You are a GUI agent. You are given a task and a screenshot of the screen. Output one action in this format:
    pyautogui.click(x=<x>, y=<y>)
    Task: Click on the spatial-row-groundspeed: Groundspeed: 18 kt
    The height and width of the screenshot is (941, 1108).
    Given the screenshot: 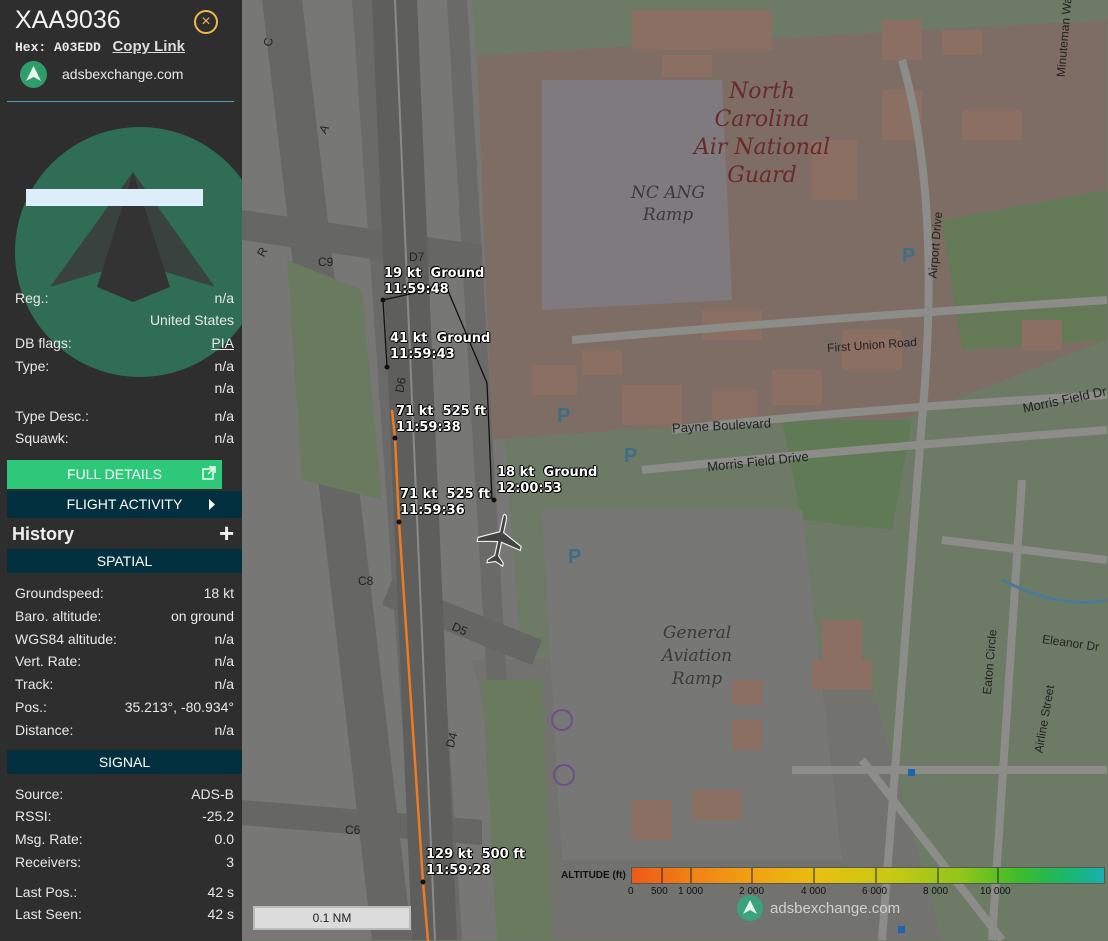 What is the action you would take?
    pyautogui.click(x=124, y=593)
    